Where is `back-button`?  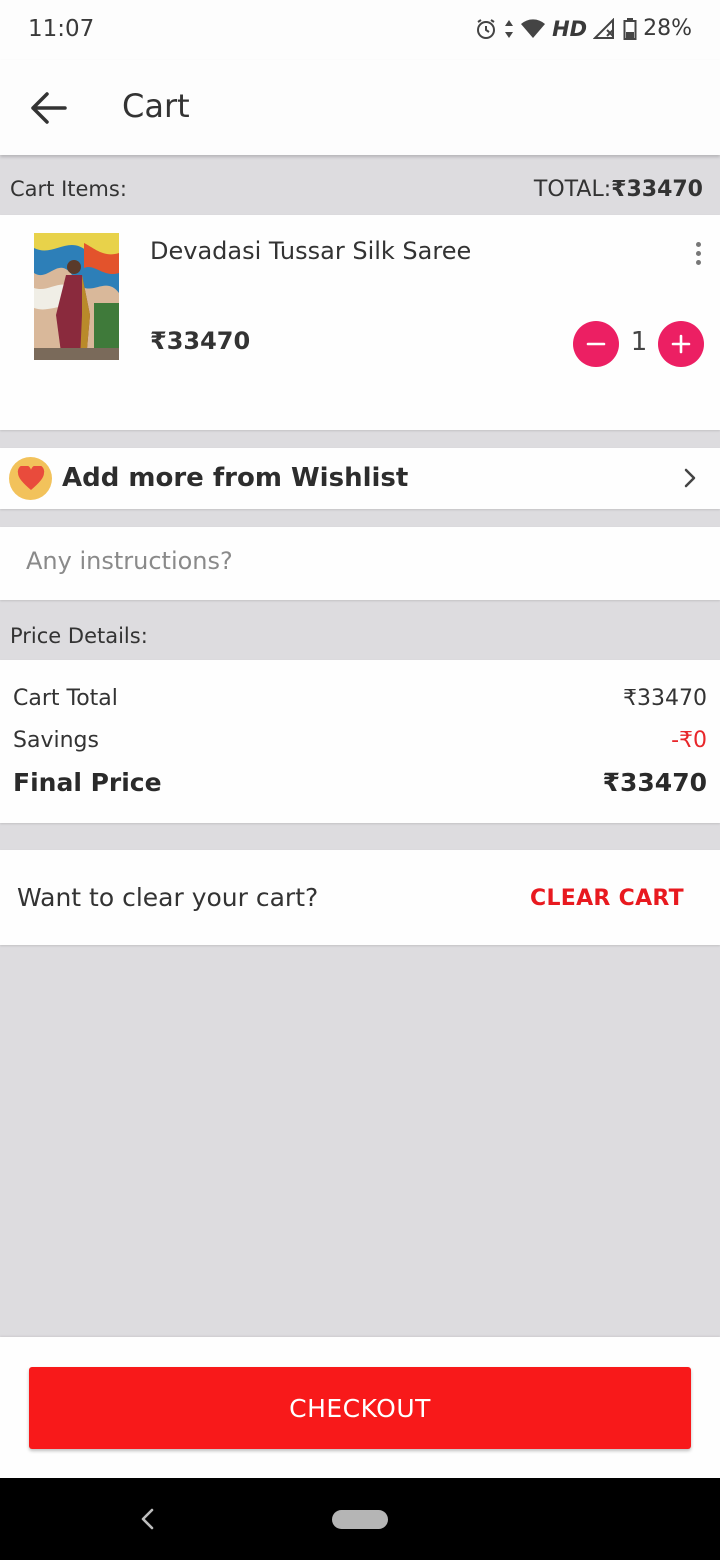 back-button is located at coordinates (48, 108).